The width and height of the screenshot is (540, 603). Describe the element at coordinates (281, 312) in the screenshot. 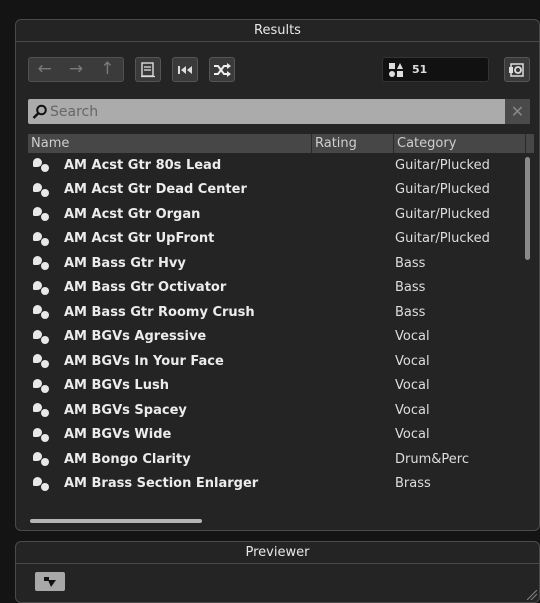

I see `table-row: AM Bass Gtr Roomy Crush Bass` at that location.